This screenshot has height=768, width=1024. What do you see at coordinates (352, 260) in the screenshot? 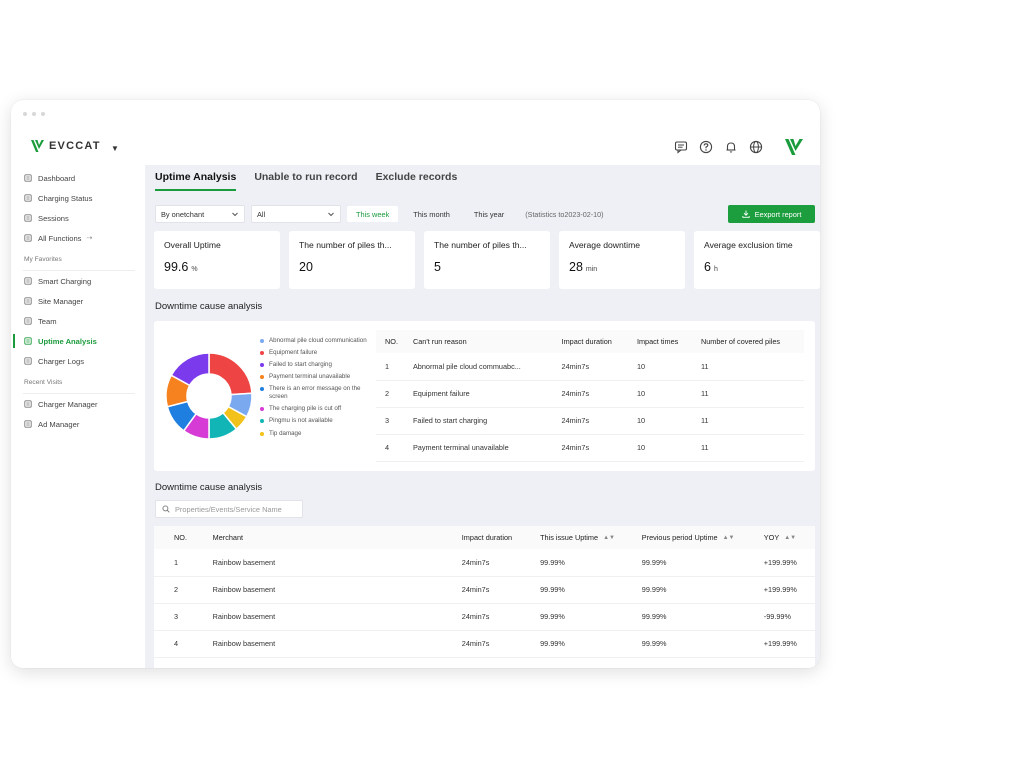
I see `card-piles-count-1: The number of piles th... 20` at bounding box center [352, 260].